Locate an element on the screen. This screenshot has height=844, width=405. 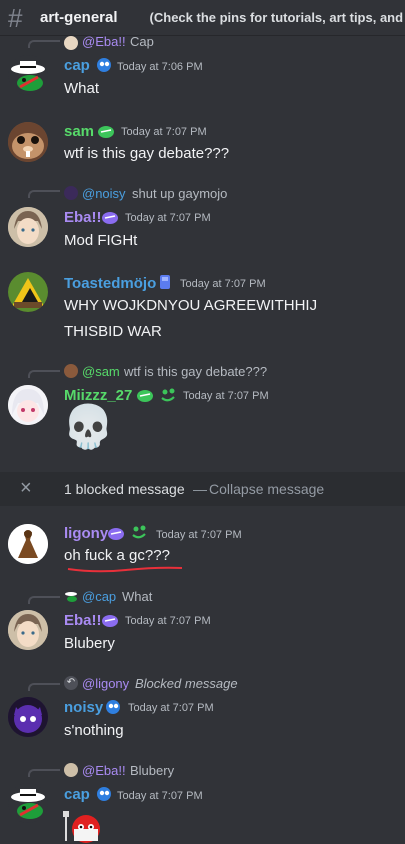
sticker-image is located at coordinates (85, 825).